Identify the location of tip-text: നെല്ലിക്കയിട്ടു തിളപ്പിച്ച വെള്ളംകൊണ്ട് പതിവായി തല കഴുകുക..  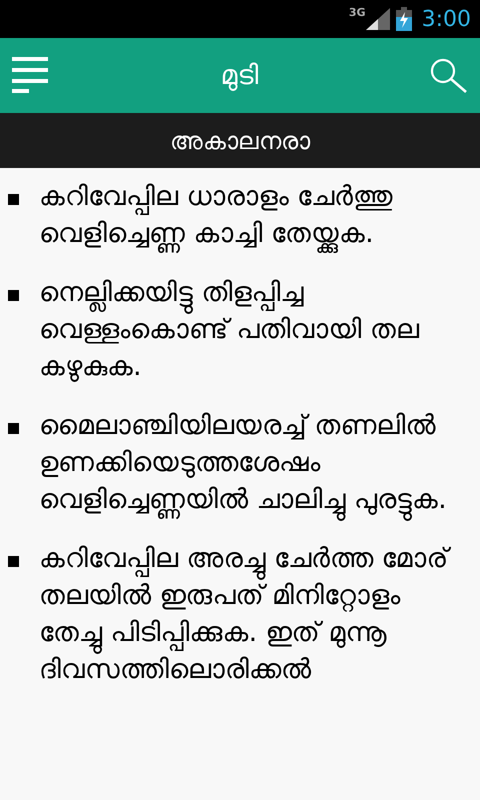
(229, 330).